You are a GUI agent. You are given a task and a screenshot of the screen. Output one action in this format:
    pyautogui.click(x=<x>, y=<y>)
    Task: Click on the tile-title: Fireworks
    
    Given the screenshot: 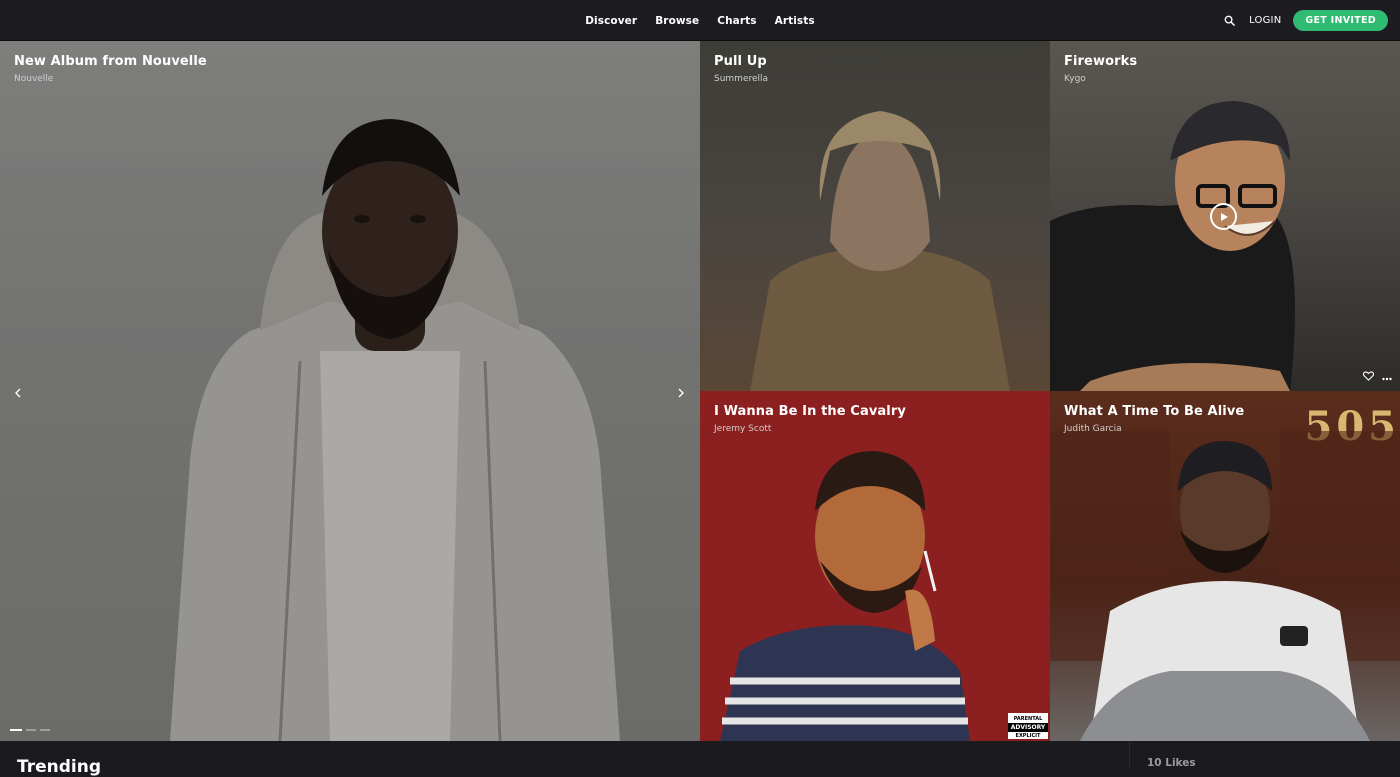 What is the action you would take?
    pyautogui.click(x=1100, y=61)
    